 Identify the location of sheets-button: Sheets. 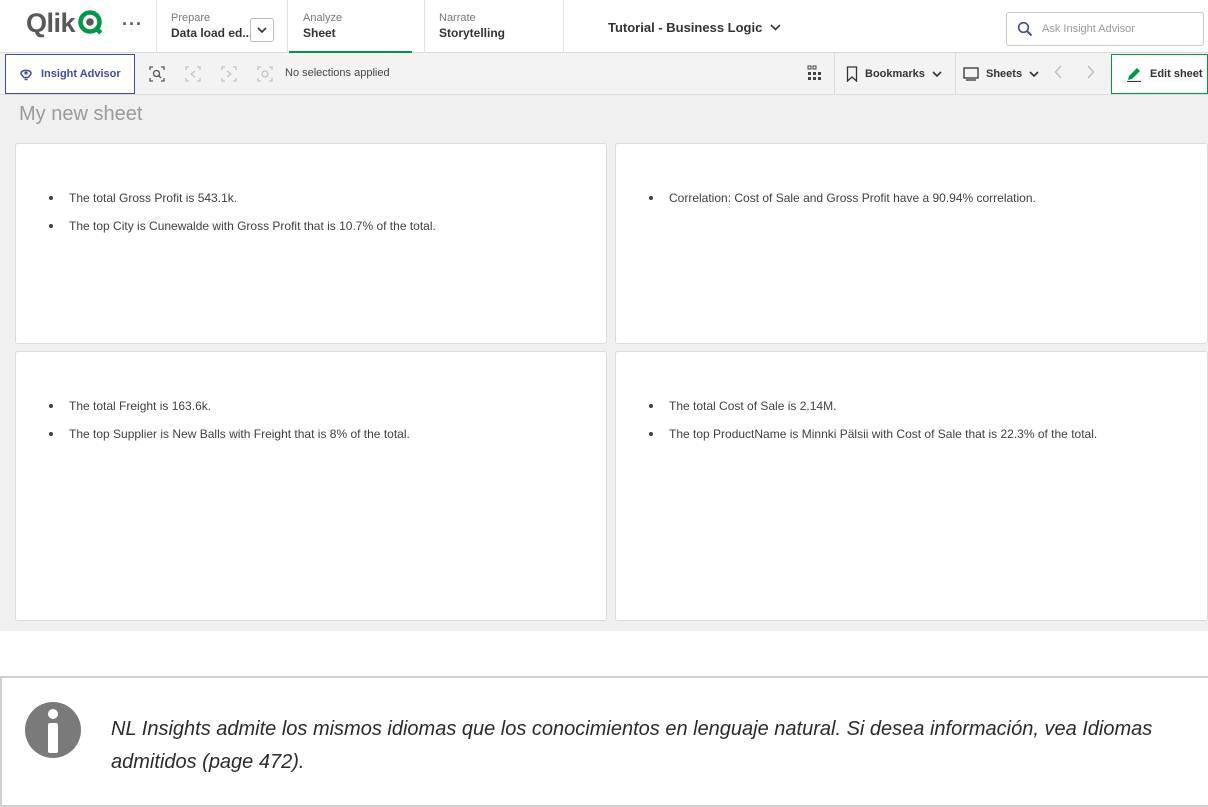
(1001, 74).